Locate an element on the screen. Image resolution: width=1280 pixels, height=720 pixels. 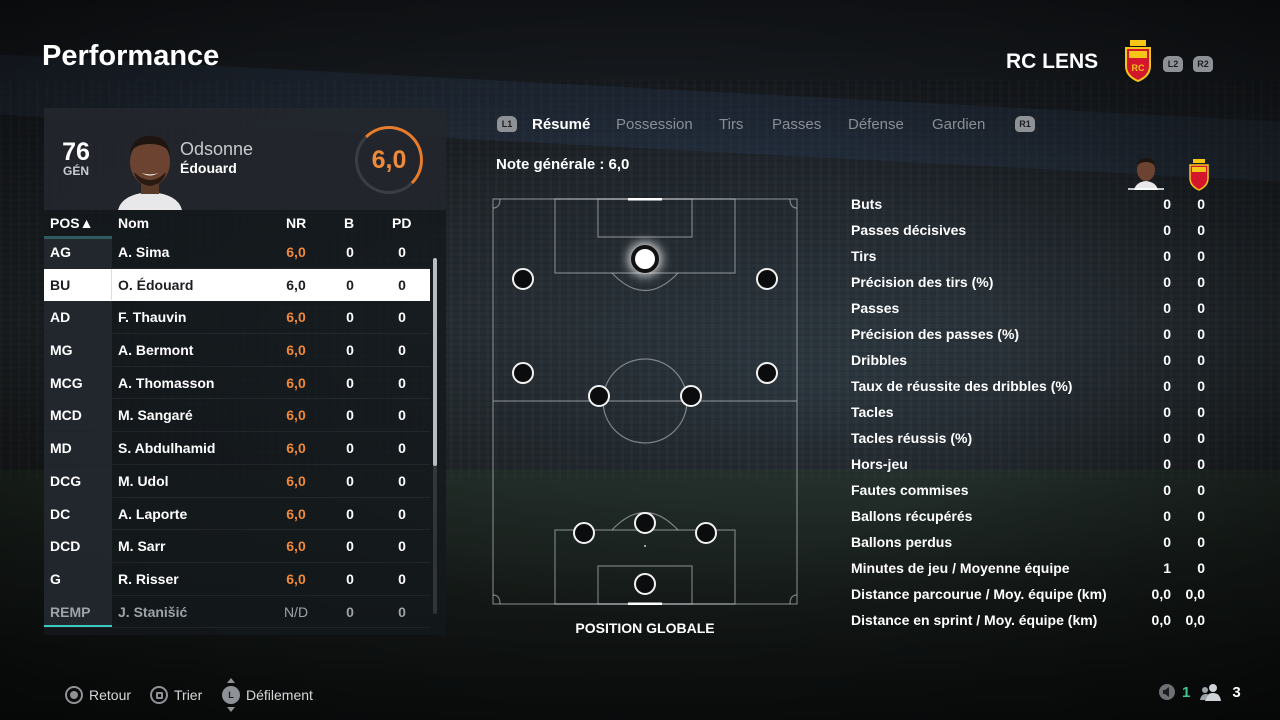
stat-label: Passes décisives is located at coordinates (909, 230).